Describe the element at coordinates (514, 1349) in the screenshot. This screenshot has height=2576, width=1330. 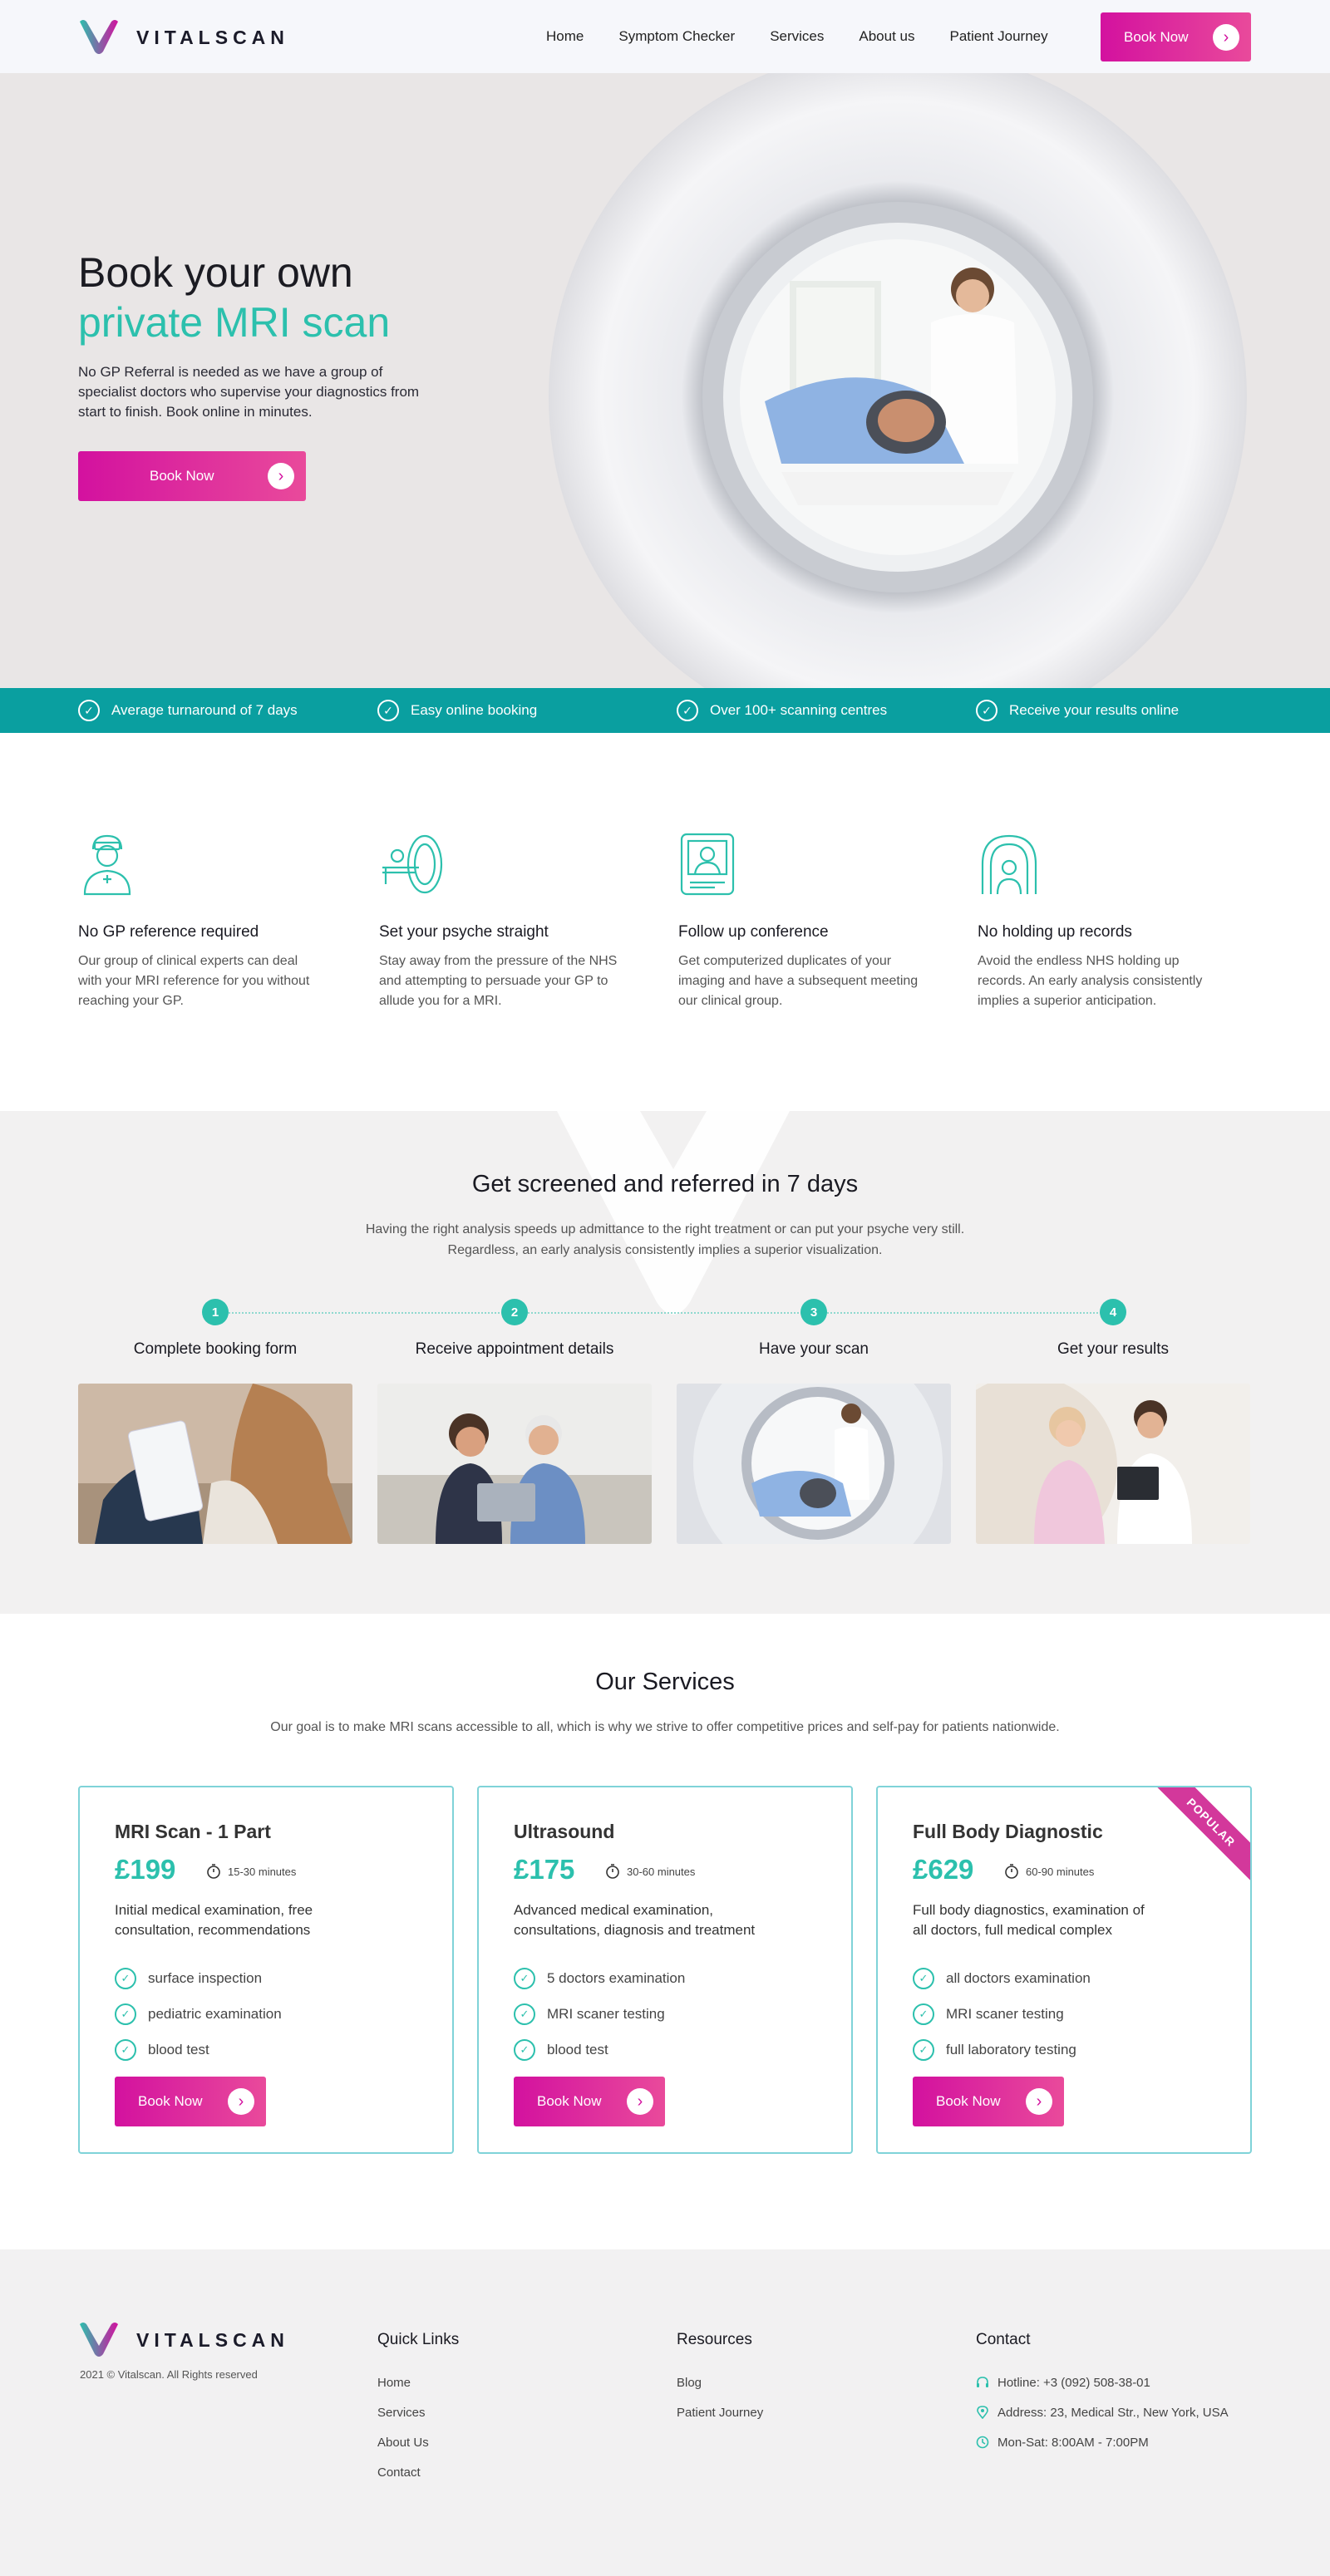
I see `step-label: Receive appointment details` at that location.